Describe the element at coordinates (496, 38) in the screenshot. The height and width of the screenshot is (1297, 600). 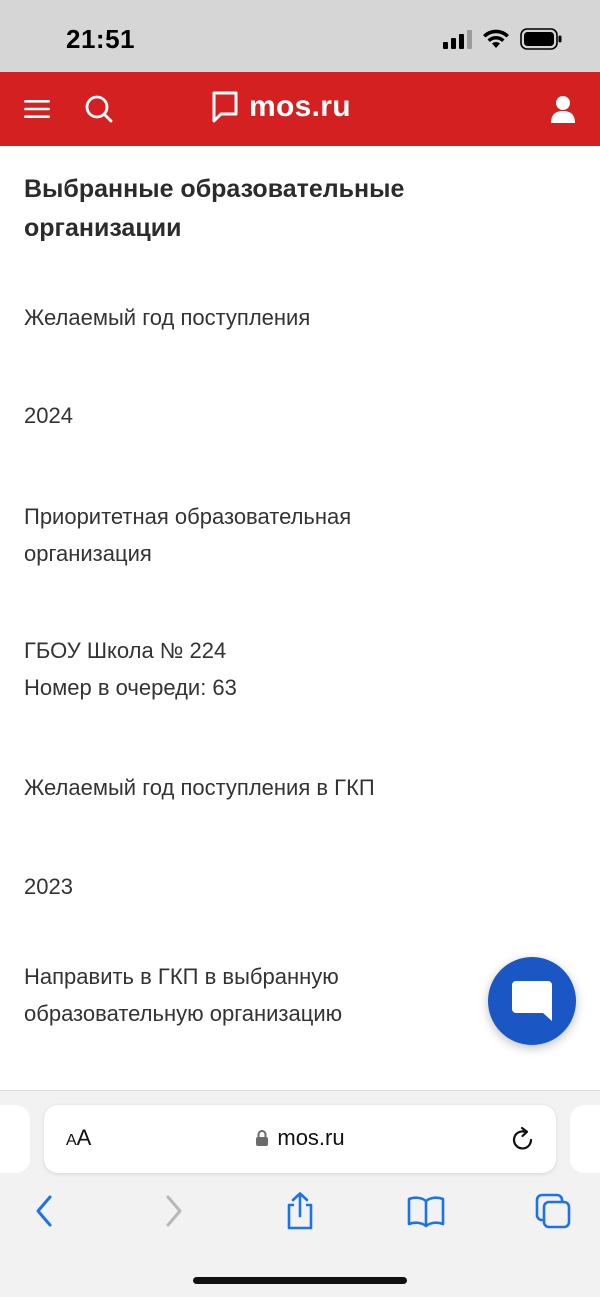
I see `wifi-icon` at that location.